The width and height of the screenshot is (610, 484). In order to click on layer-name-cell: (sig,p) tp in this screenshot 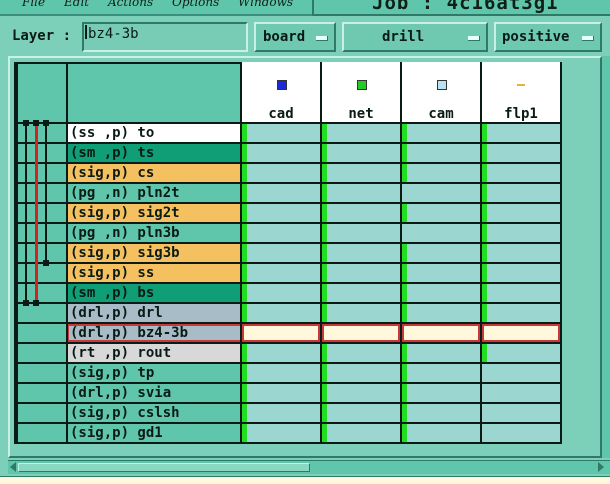, I will do `click(155, 373)`.